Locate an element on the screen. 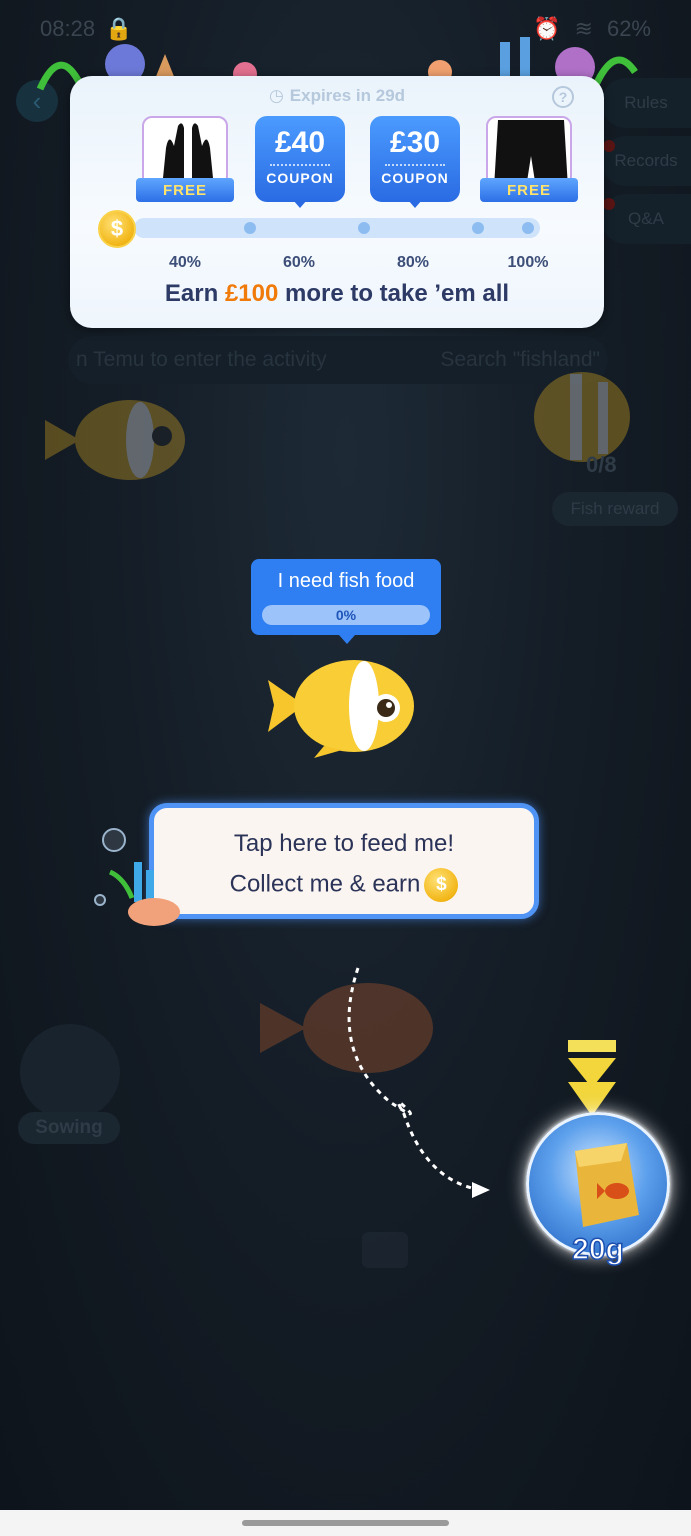 This screenshot has width=691, height=1536. earn-message: Earn £100 more to take ’em all is located at coordinates (337, 294).